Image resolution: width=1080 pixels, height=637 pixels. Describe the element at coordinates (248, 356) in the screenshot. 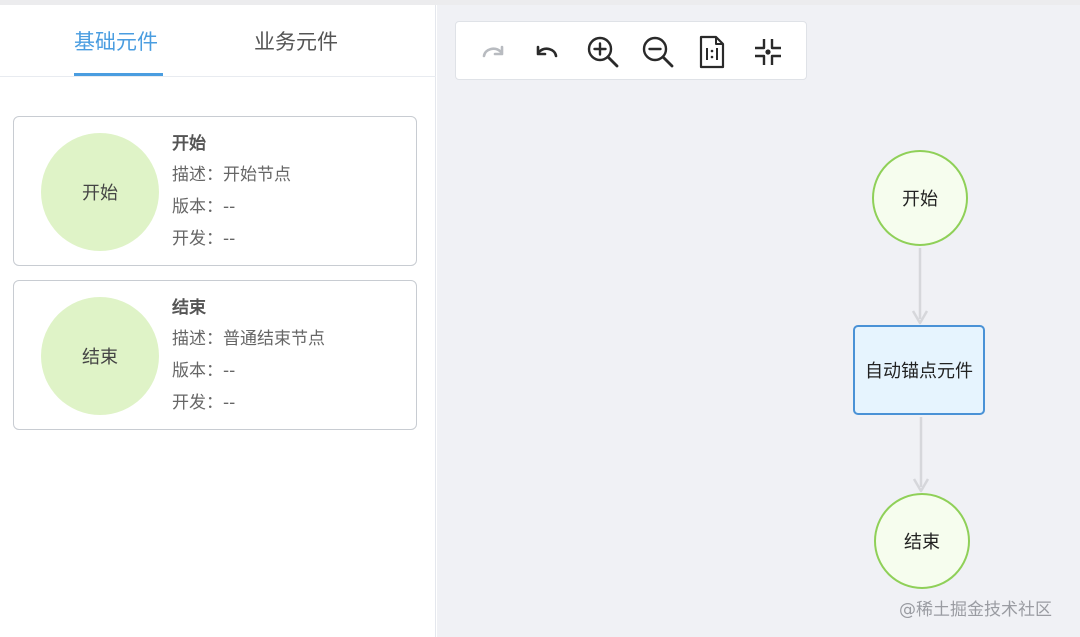

I see `component-info: 结束 描述：普通结束节点 版本：-- 开发：--` at that location.